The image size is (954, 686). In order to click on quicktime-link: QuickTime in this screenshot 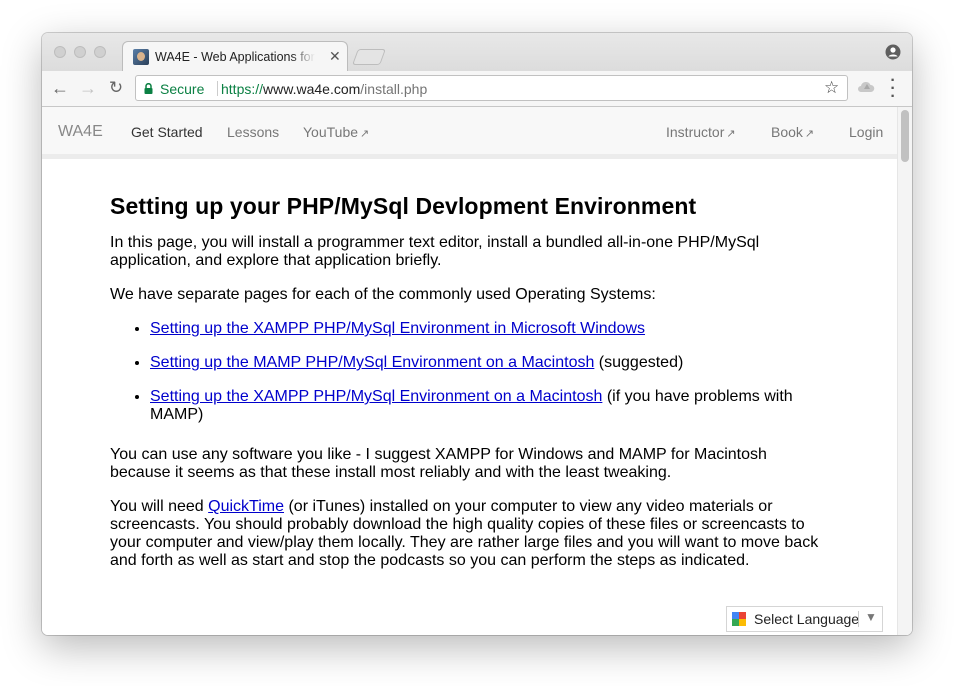, I will do `click(246, 506)`.